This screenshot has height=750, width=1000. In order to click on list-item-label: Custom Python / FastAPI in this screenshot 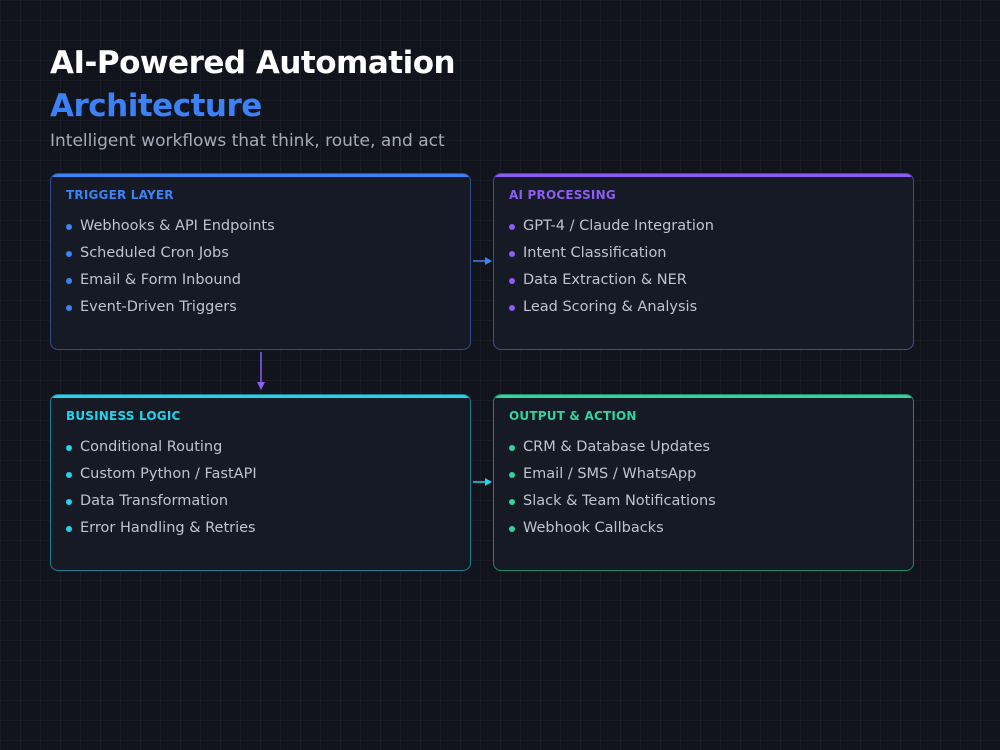, I will do `click(168, 474)`.